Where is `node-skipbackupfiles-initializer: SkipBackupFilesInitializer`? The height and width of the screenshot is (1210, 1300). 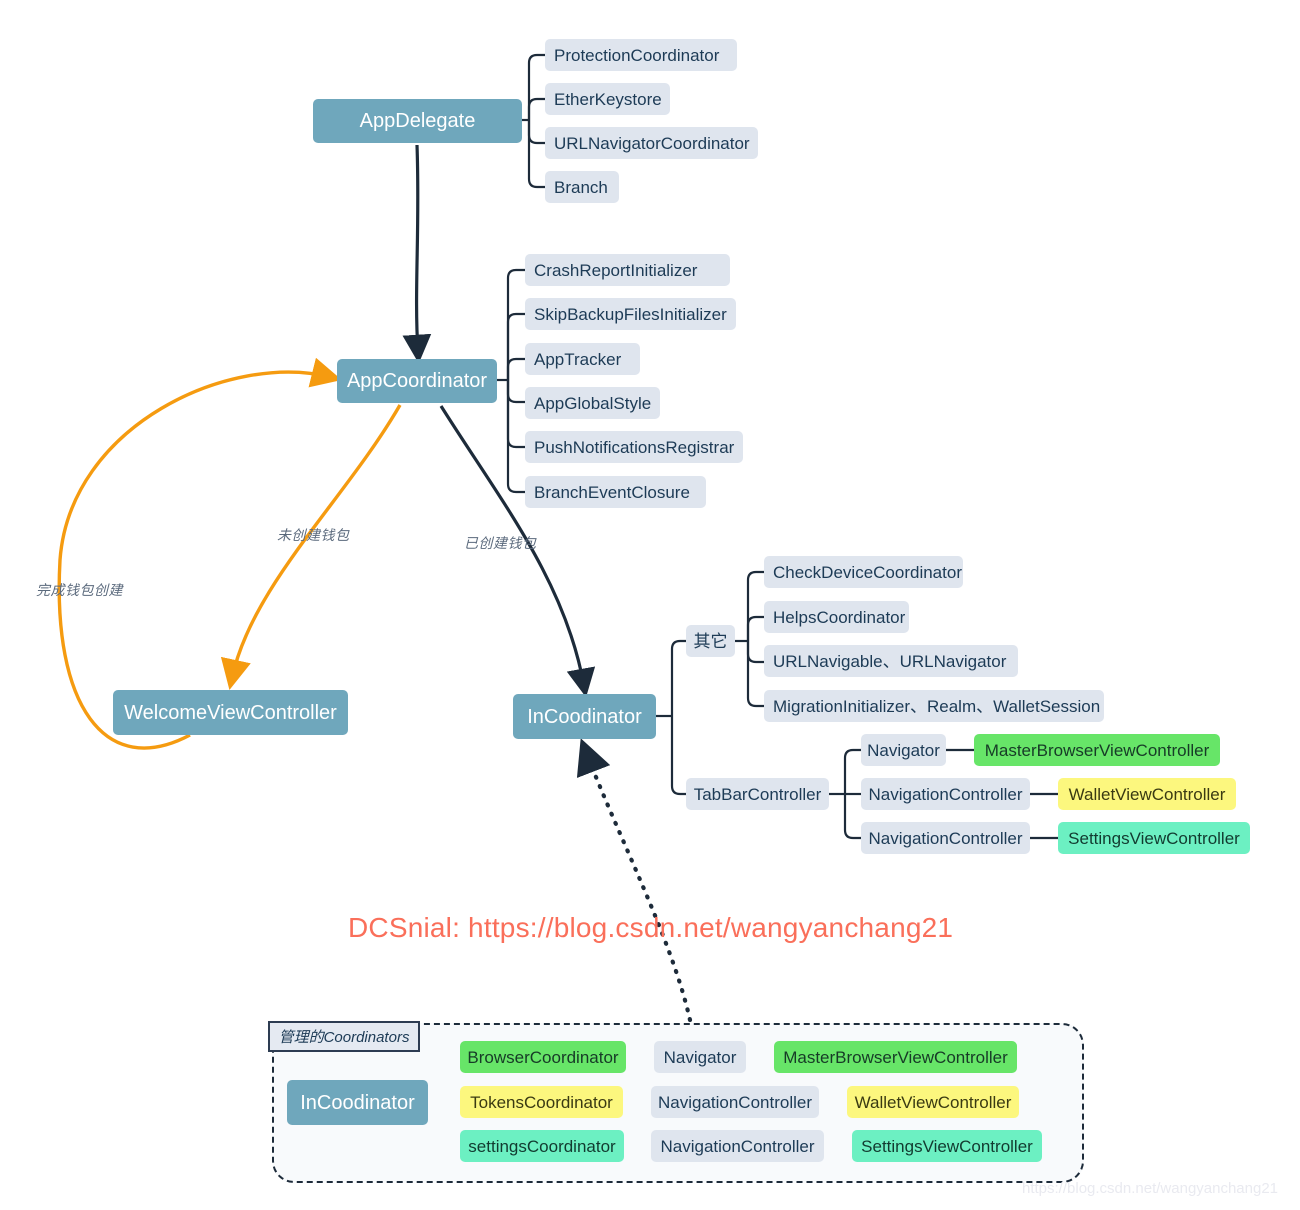
node-skipbackupfiles-initializer: SkipBackupFilesInitializer is located at coordinates (630, 314).